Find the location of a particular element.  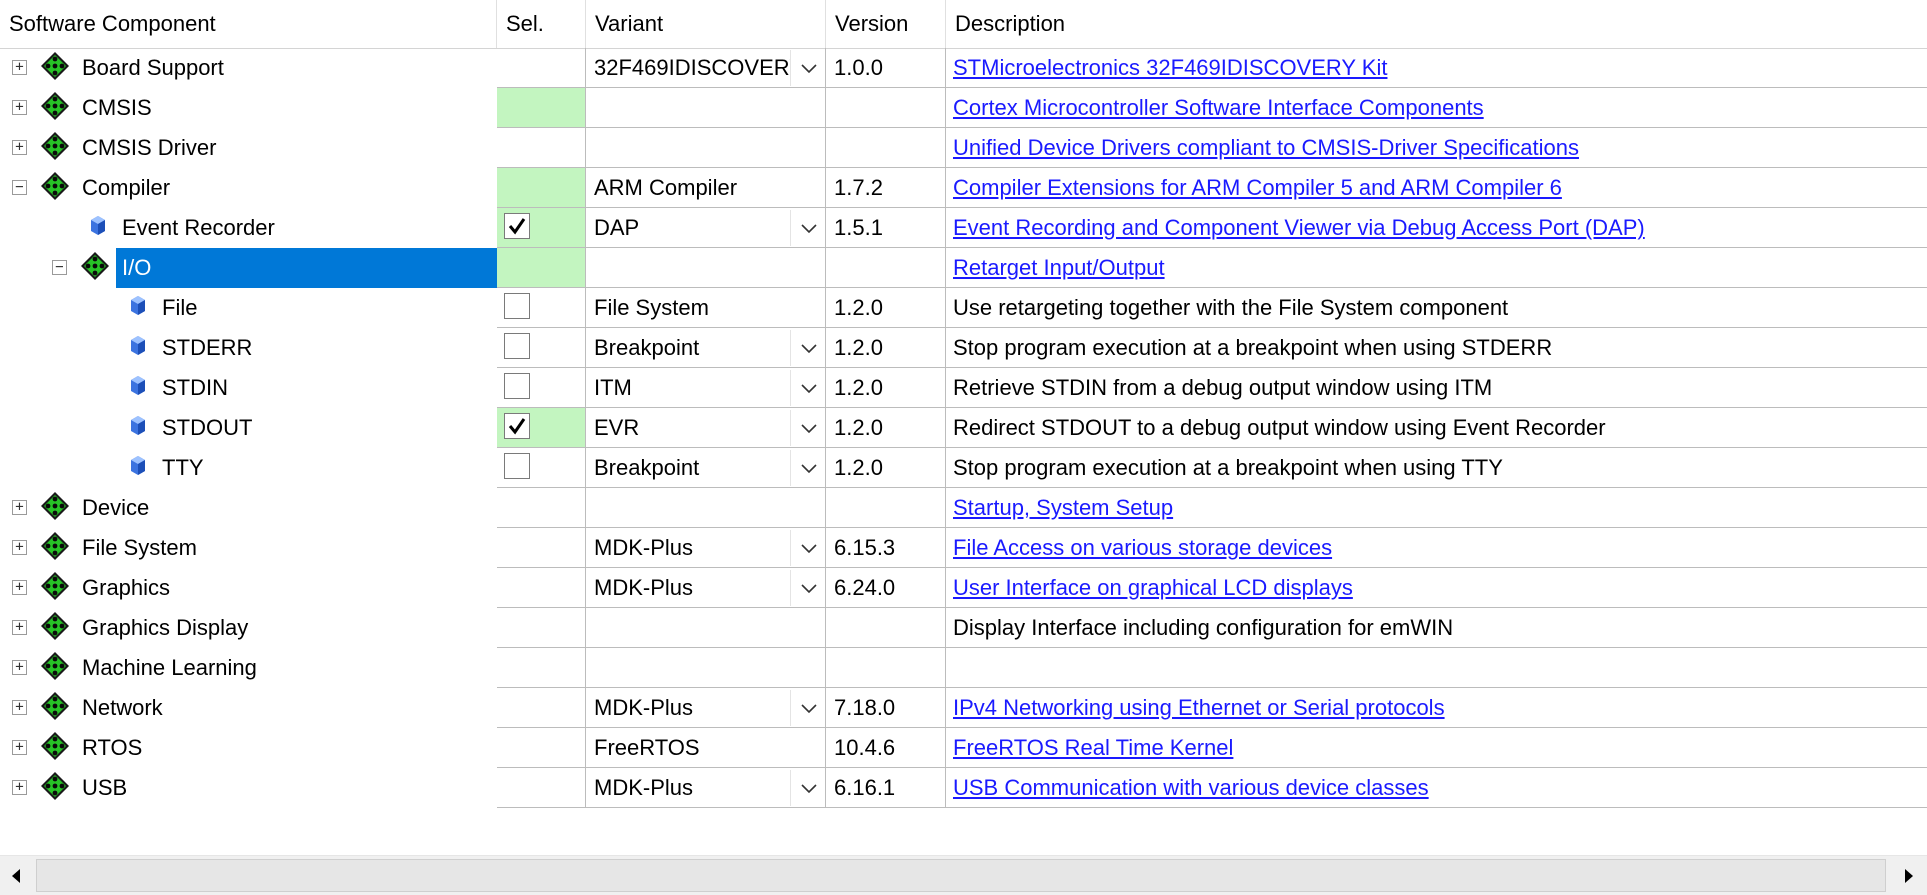

variant-cell: ITM is located at coordinates (706, 388).